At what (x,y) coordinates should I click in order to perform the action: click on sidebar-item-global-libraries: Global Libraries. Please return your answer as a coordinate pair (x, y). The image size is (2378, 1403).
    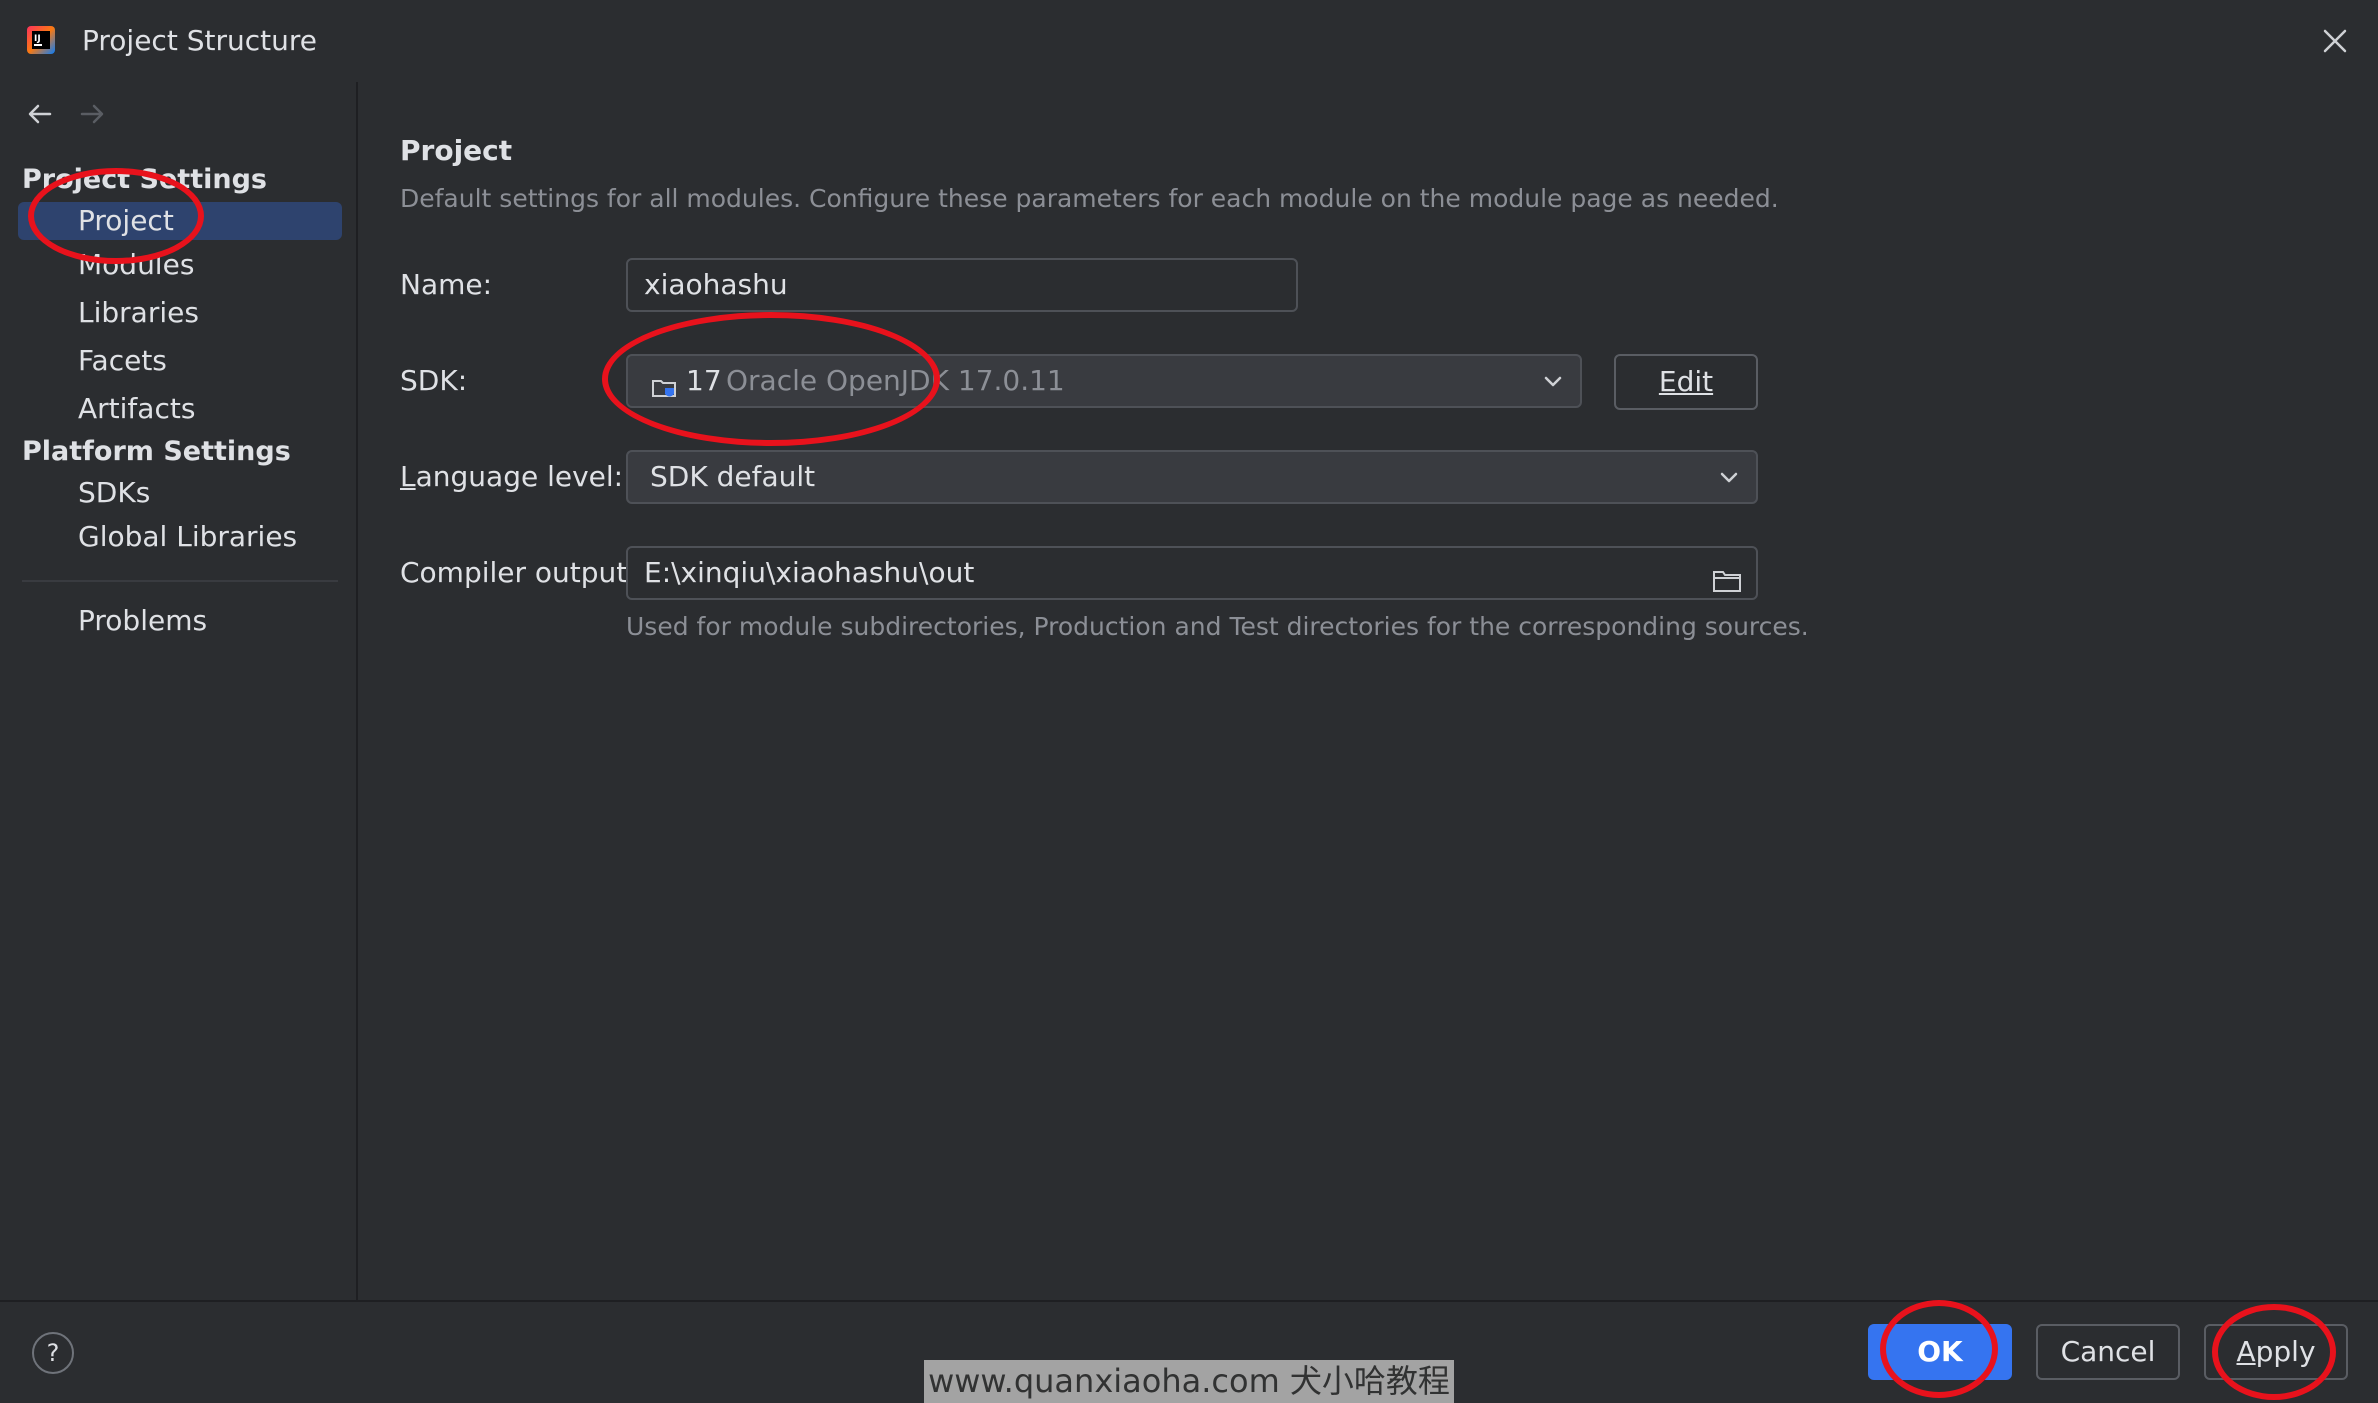
    Looking at the image, I should click on (180, 537).